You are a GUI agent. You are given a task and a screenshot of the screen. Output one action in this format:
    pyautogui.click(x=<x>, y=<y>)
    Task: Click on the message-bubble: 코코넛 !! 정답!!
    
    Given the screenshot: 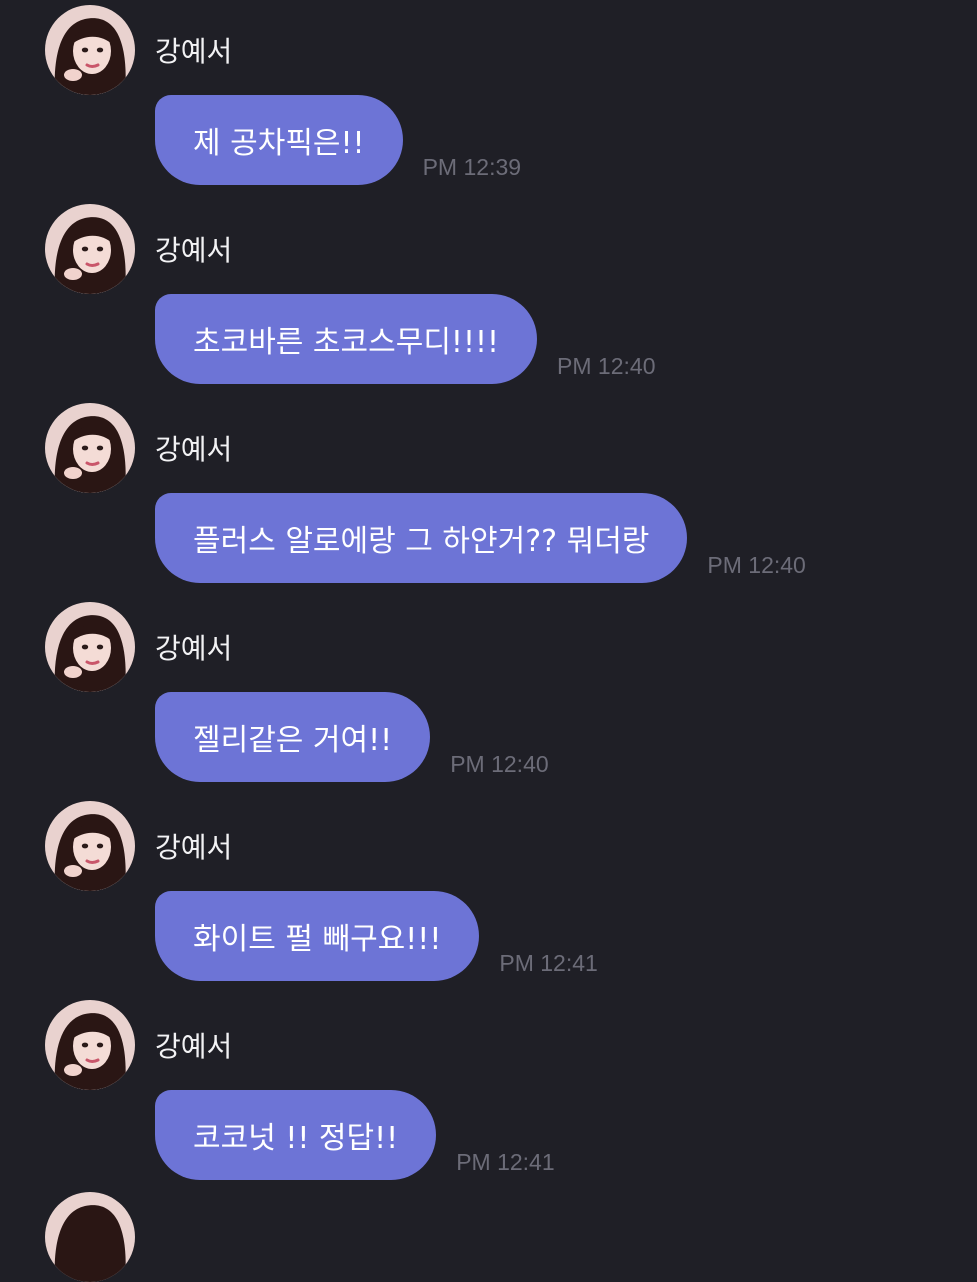 What is the action you would take?
    pyautogui.click(x=296, y=1135)
    